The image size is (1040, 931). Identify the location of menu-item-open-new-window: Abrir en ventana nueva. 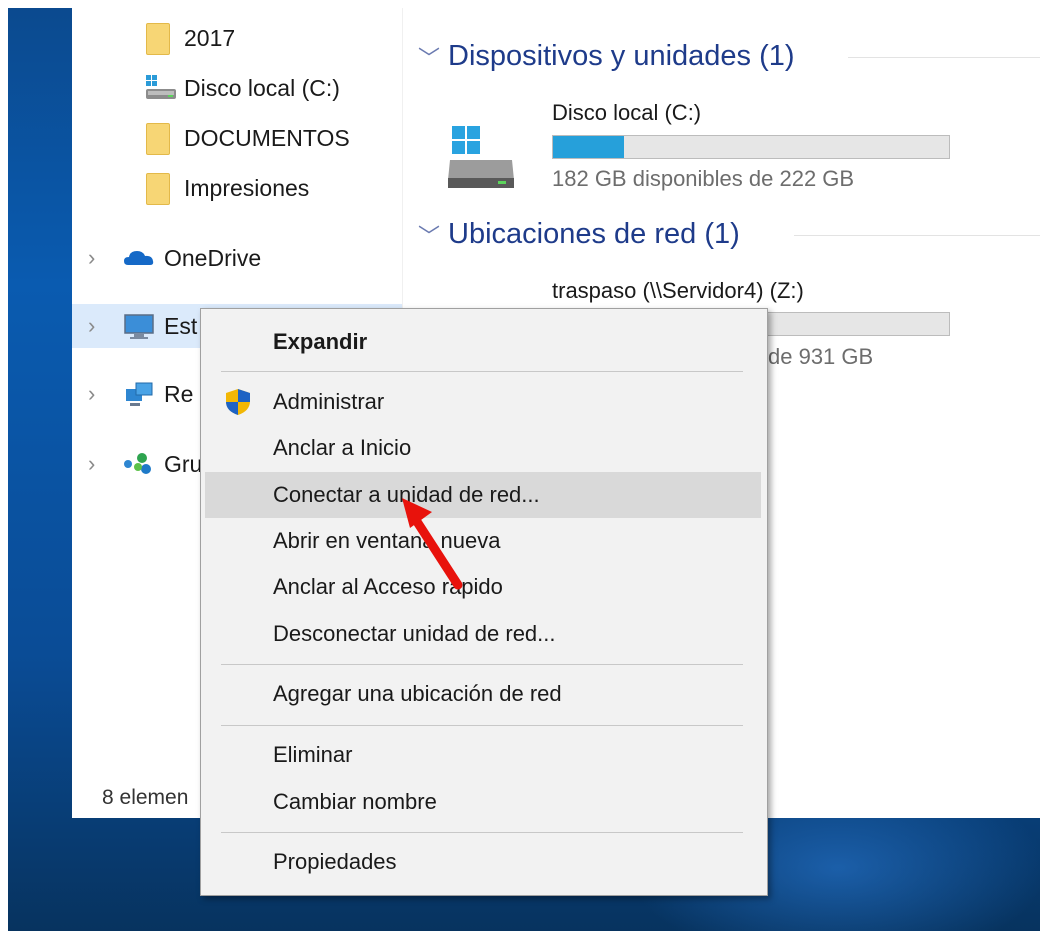
(483, 541).